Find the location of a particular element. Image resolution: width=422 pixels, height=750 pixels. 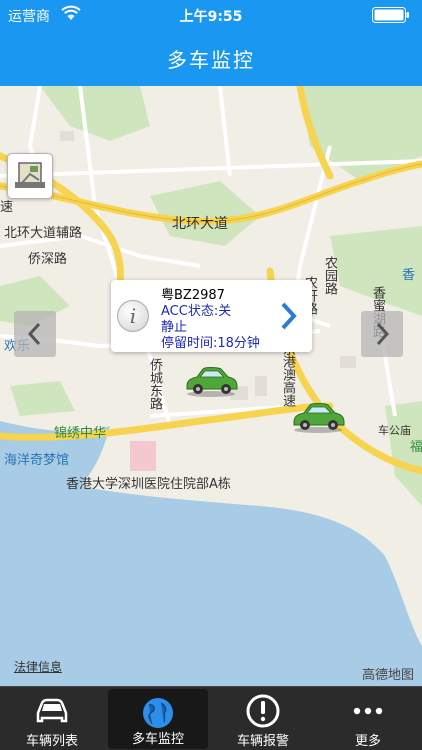

map-label-qiaocheng-east: 侨城东路 is located at coordinates (154, 384).